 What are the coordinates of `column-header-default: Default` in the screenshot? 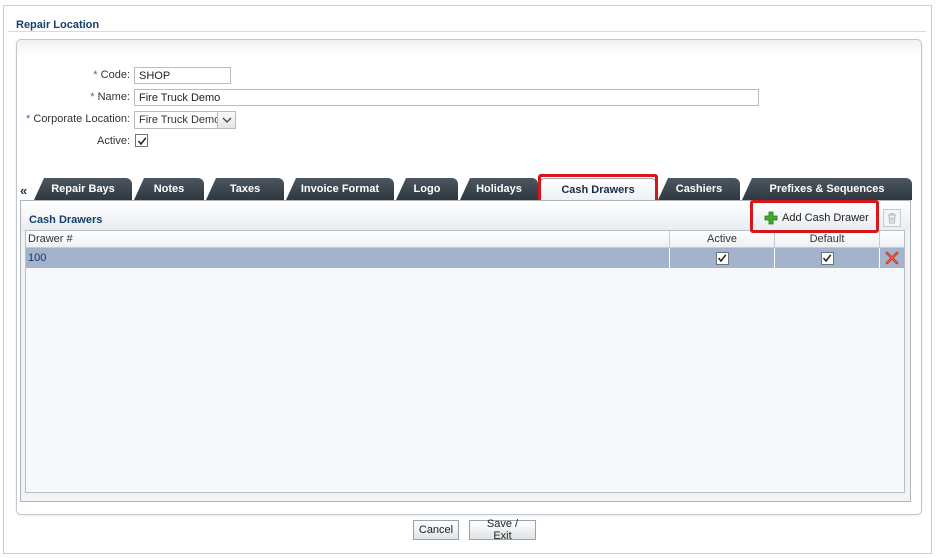 It's located at (827, 239).